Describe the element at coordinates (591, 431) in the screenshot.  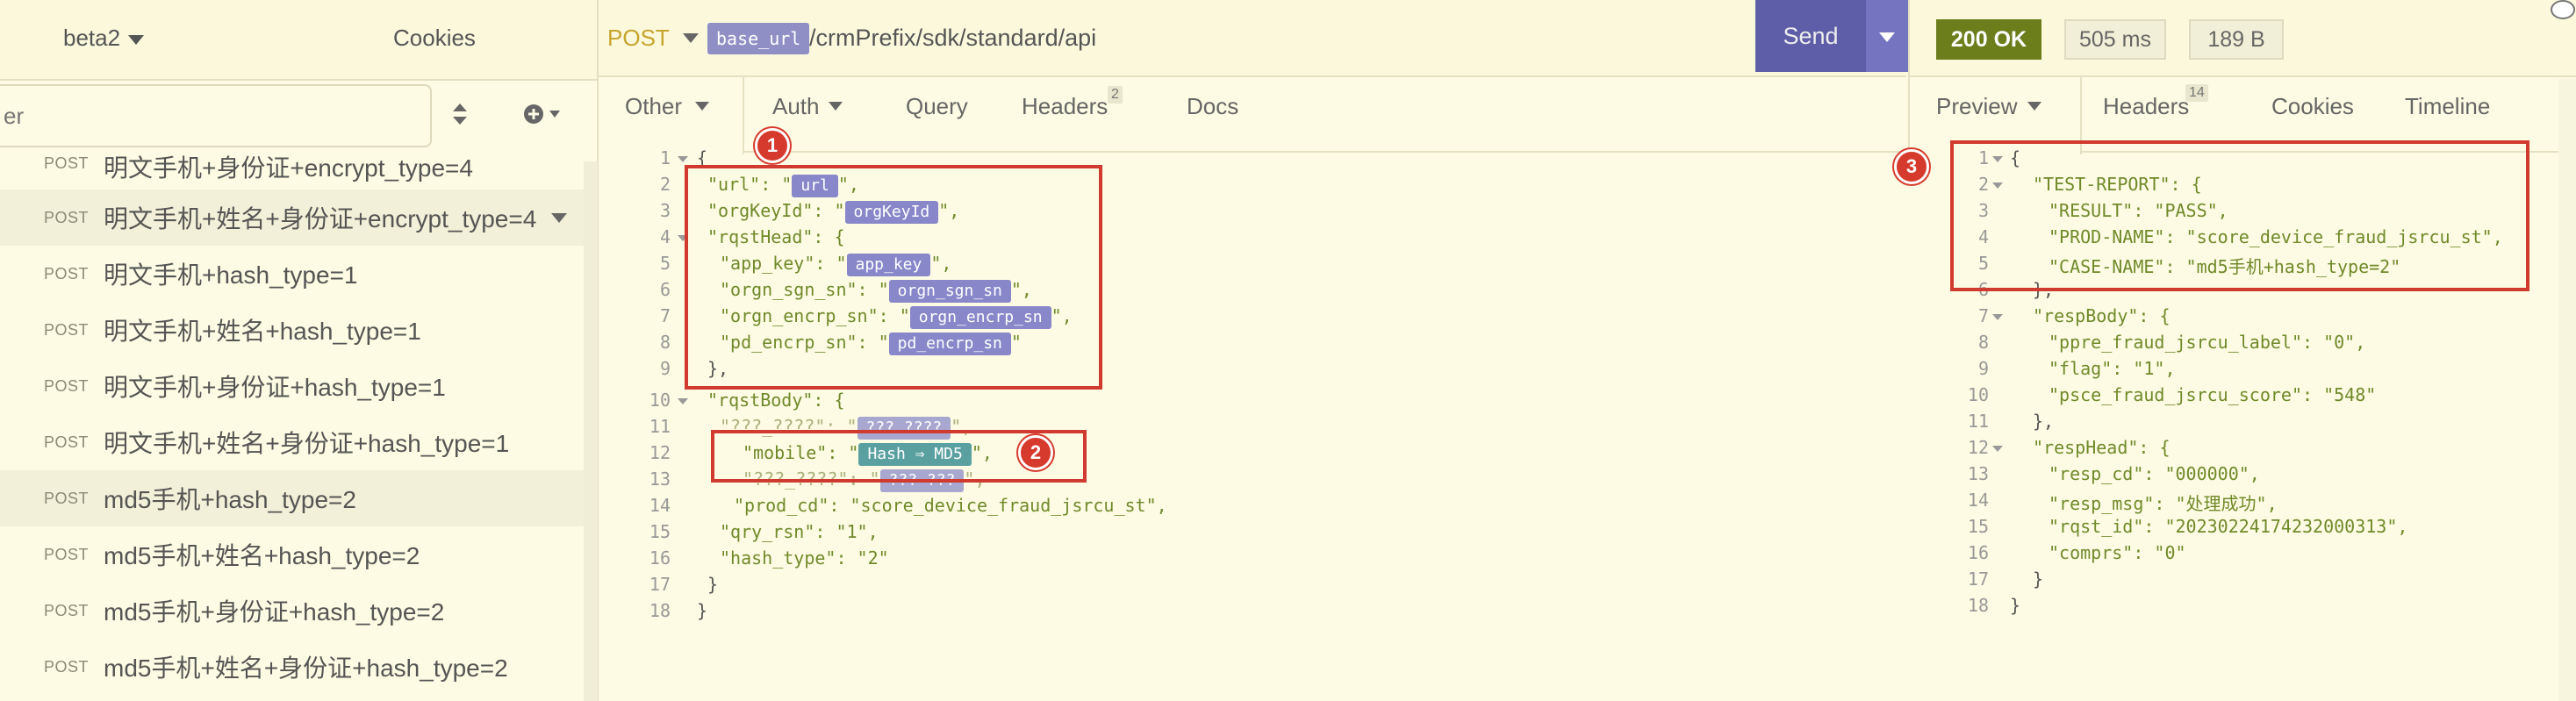
I see `sidebar-scrollbar` at that location.